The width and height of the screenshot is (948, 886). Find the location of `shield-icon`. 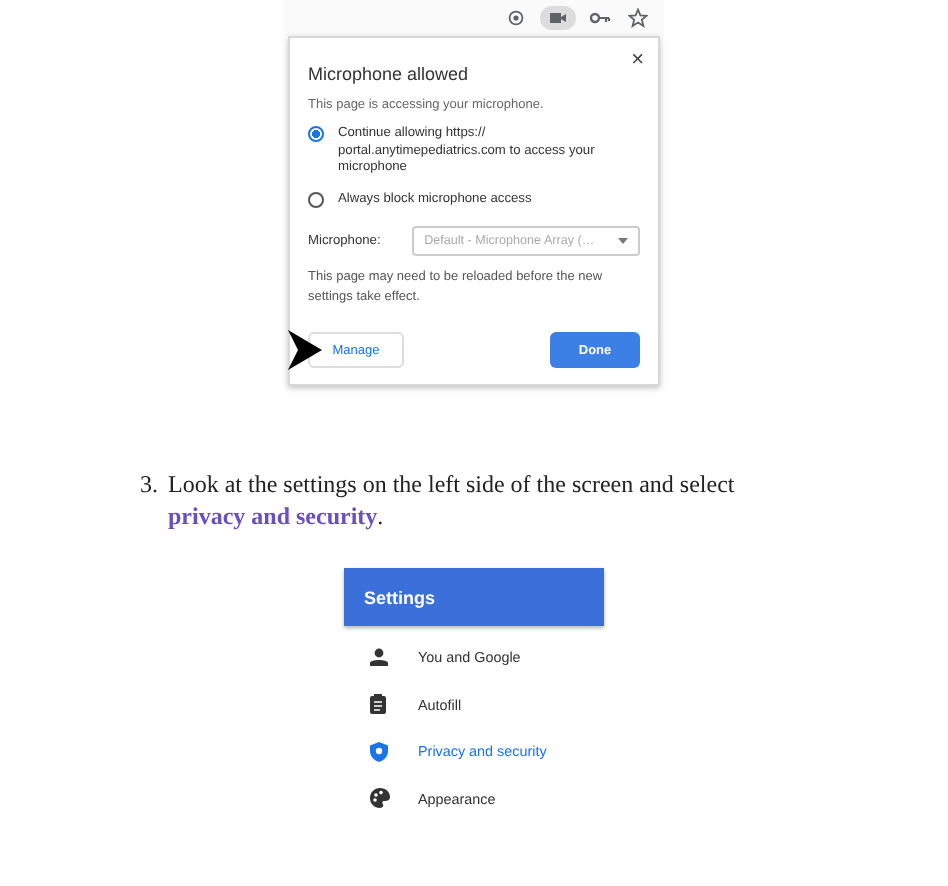

shield-icon is located at coordinates (379, 751).